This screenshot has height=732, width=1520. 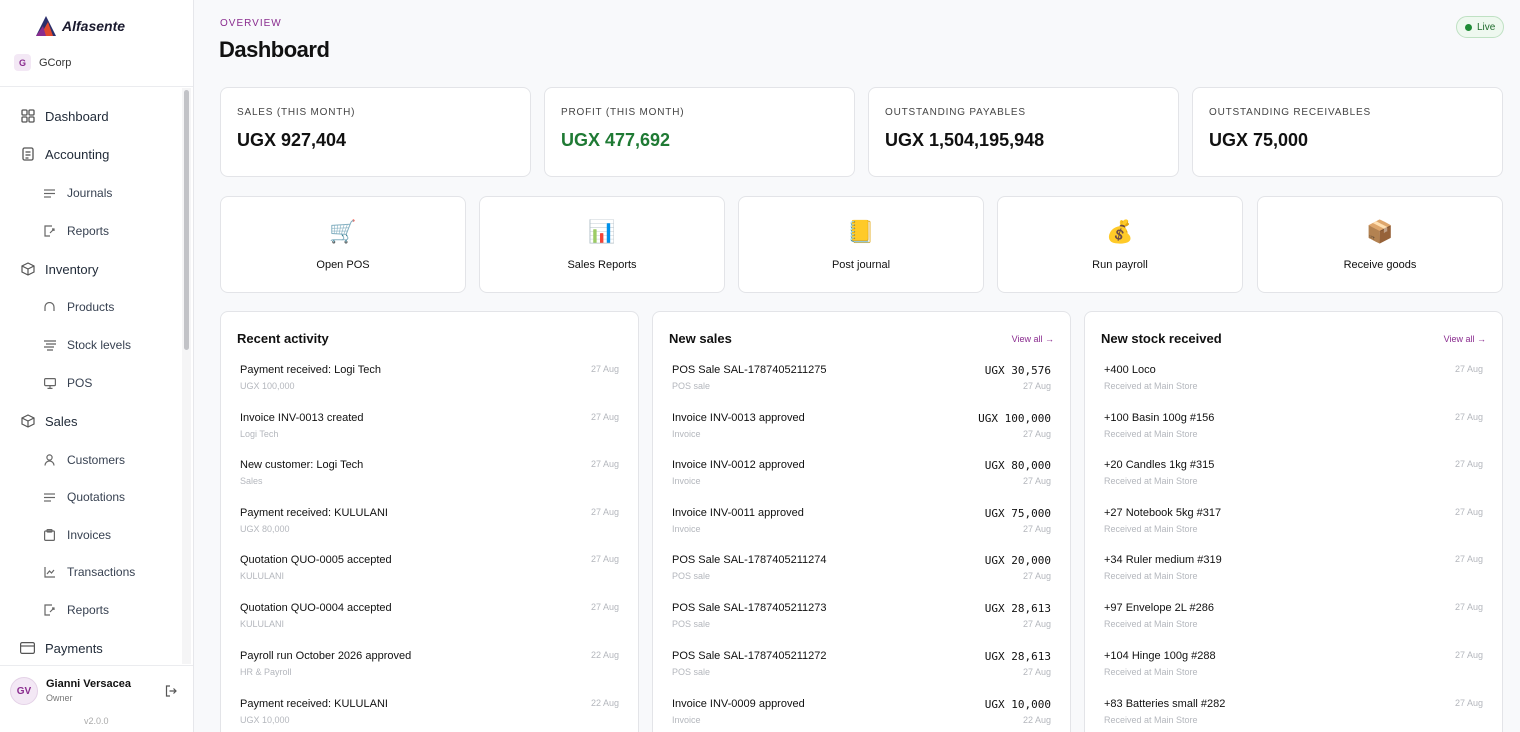 I want to click on sidebar-item-payments: Payments, so click(x=90, y=648).